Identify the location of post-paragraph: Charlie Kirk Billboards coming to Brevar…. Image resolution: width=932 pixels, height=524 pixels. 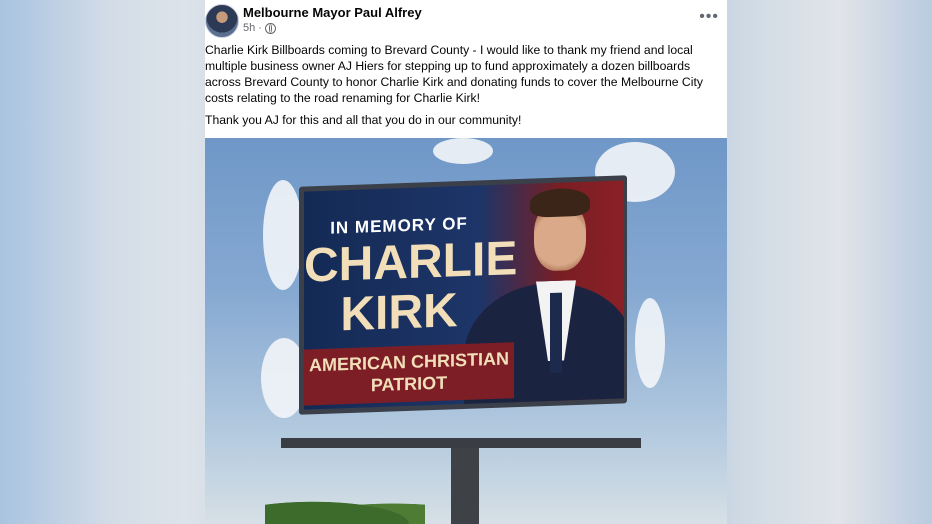
(454, 74).